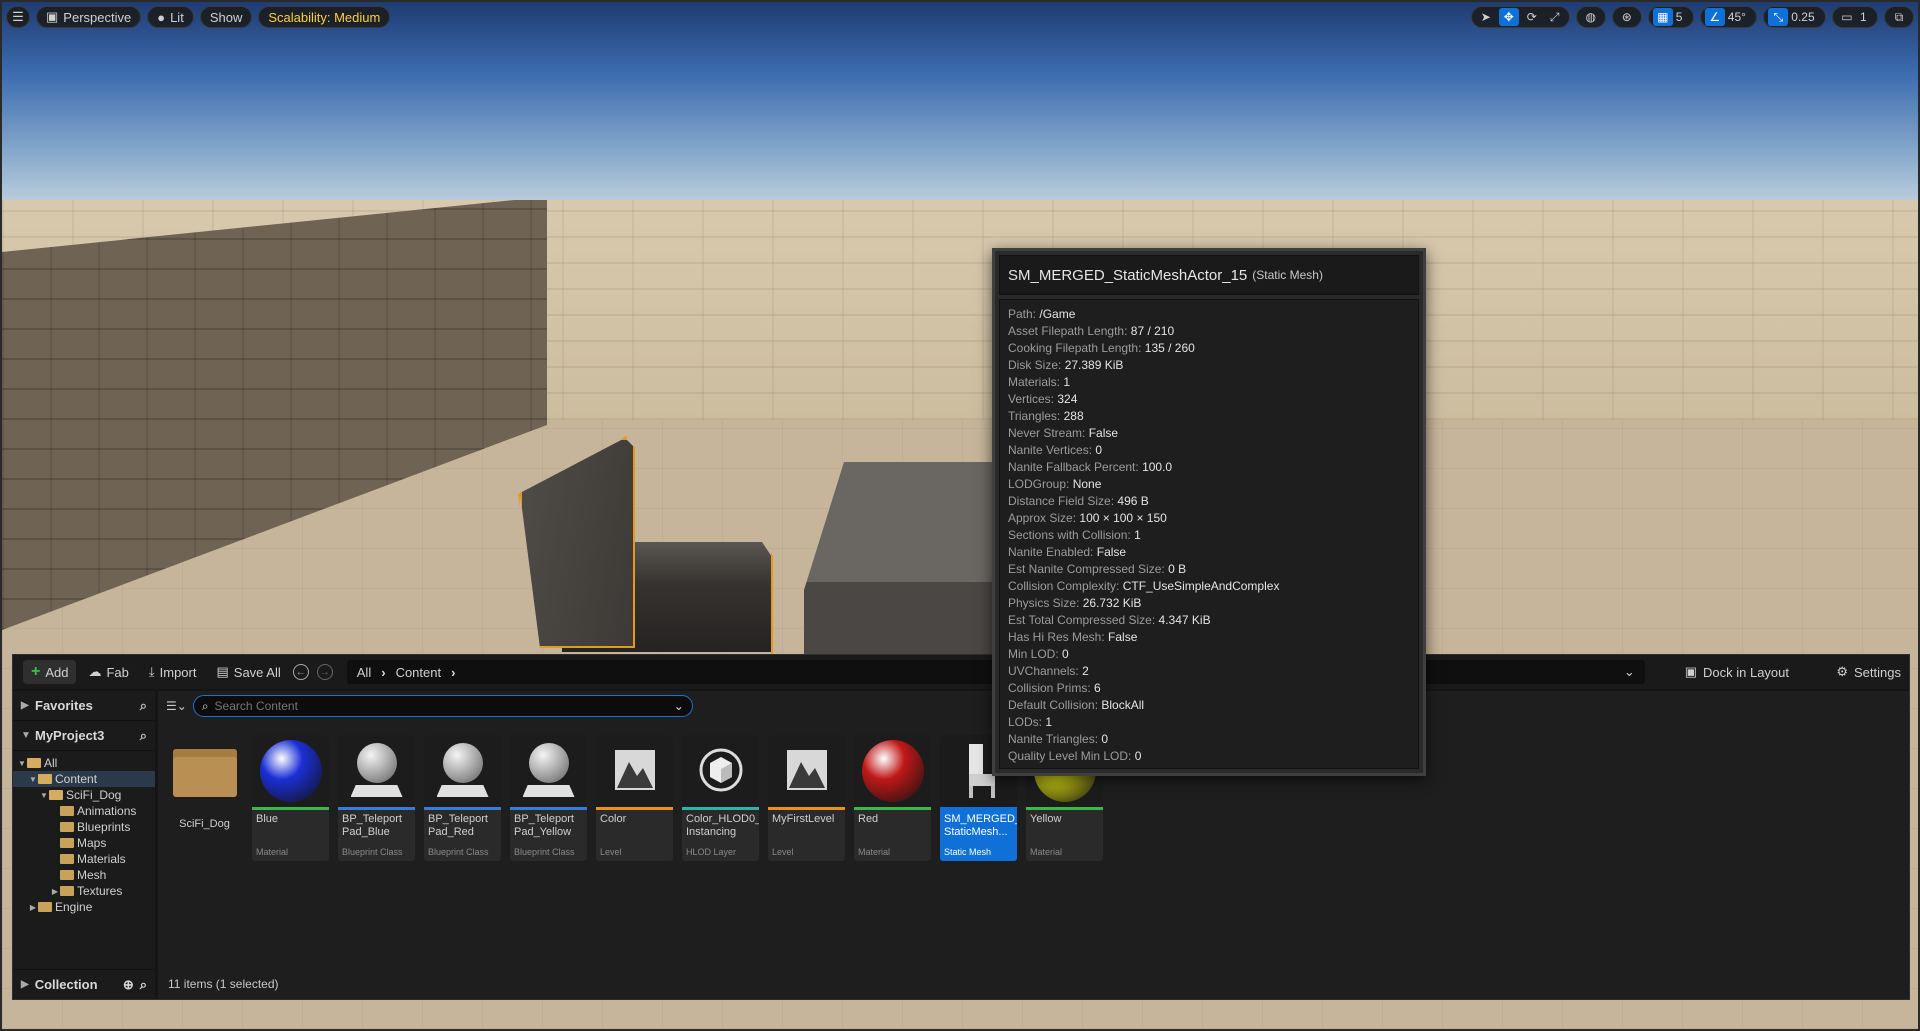 The image size is (1920, 1031). What do you see at coordinates (419, 672) in the screenshot?
I see `breadcrumb-content: Content` at bounding box center [419, 672].